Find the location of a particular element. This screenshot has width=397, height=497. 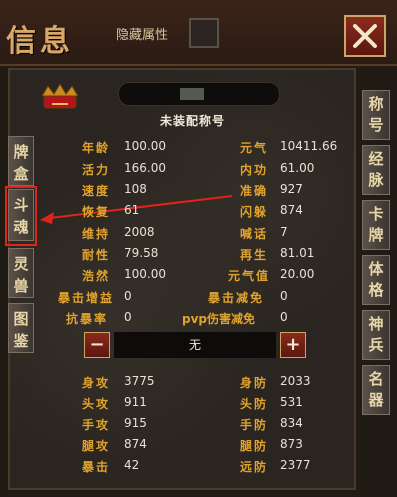

stat-label: 速度 is located at coordinates (96, 191).